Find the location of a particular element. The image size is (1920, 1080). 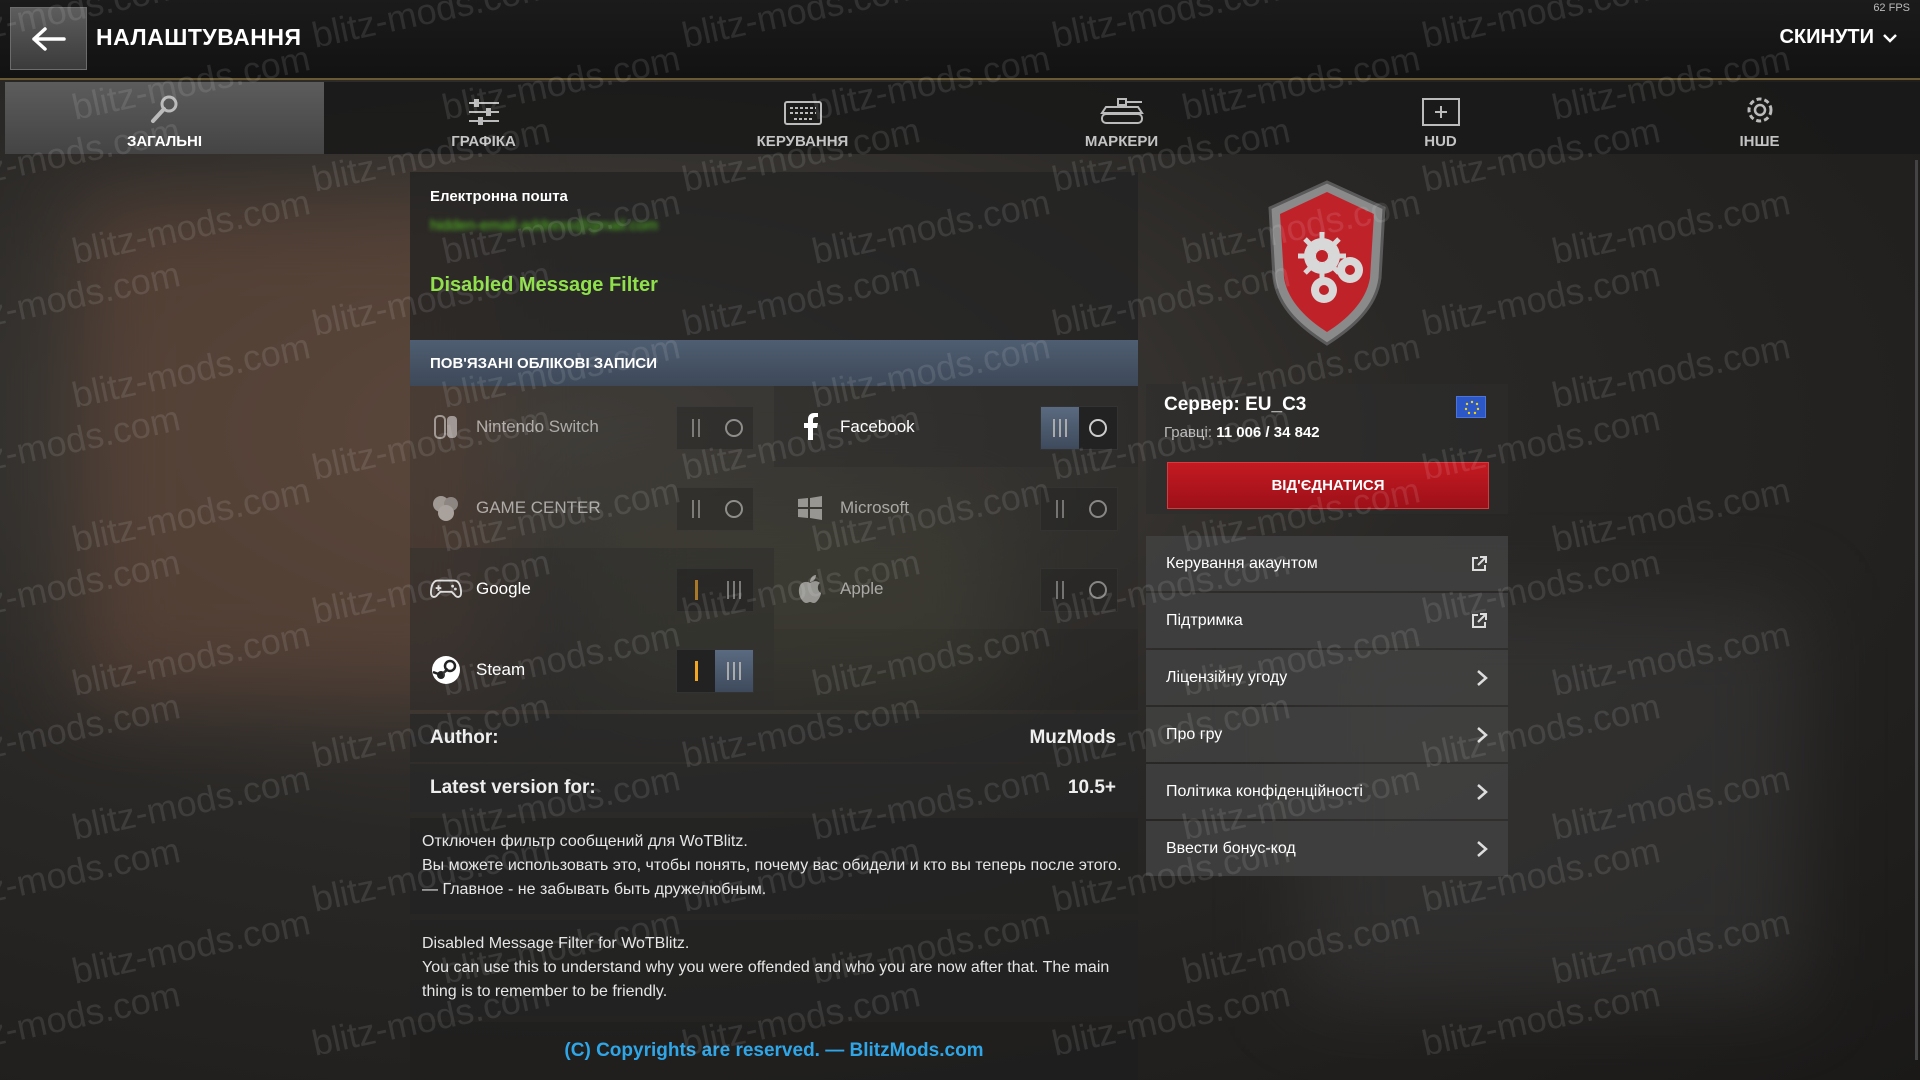

reset-button: СКИНУТИ is located at coordinates (1838, 37).